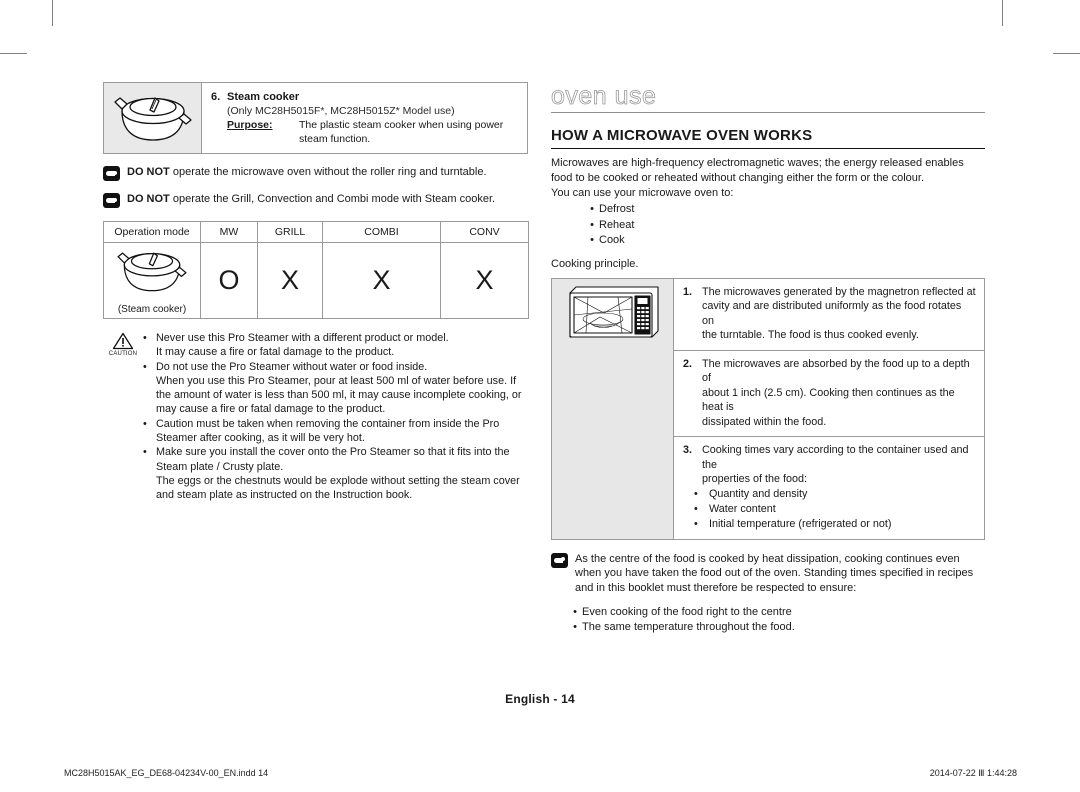 The height and width of the screenshot is (792, 1080). I want to click on do-not-label-1: DO NOT, so click(148, 172).